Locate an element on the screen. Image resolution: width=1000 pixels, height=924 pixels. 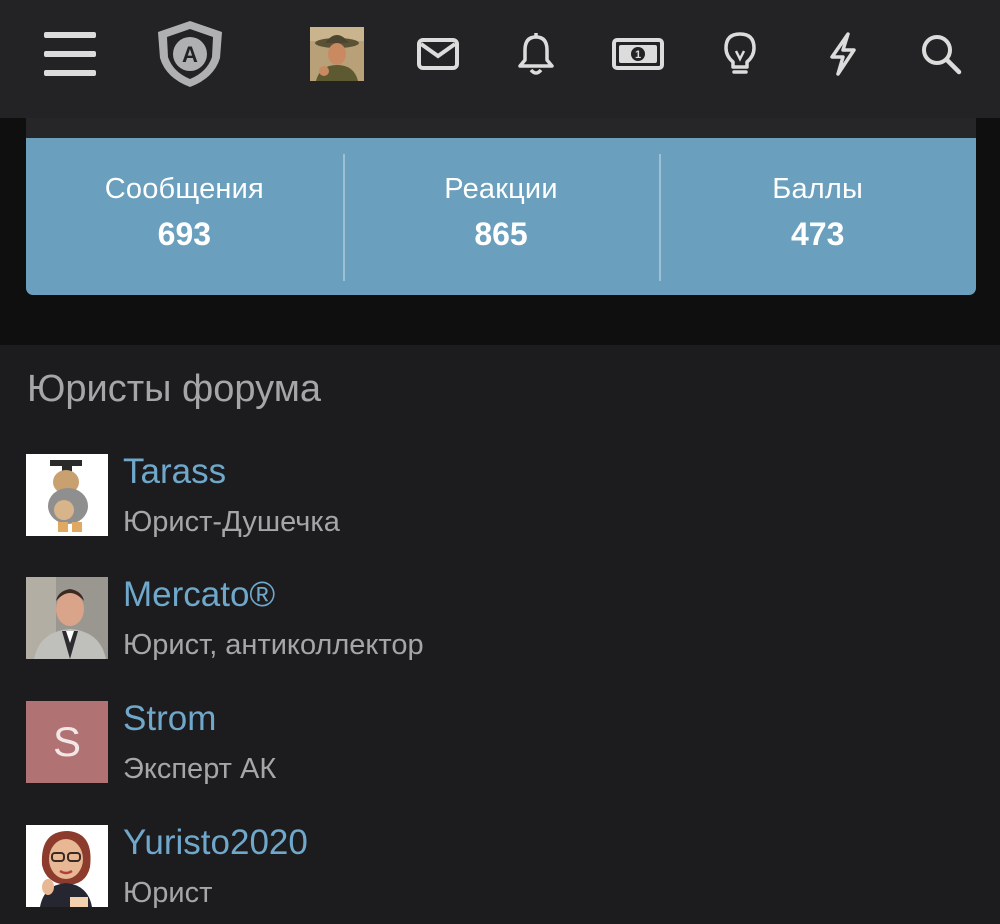
stat-reactions: Реакции 865 is located at coordinates (501, 216).